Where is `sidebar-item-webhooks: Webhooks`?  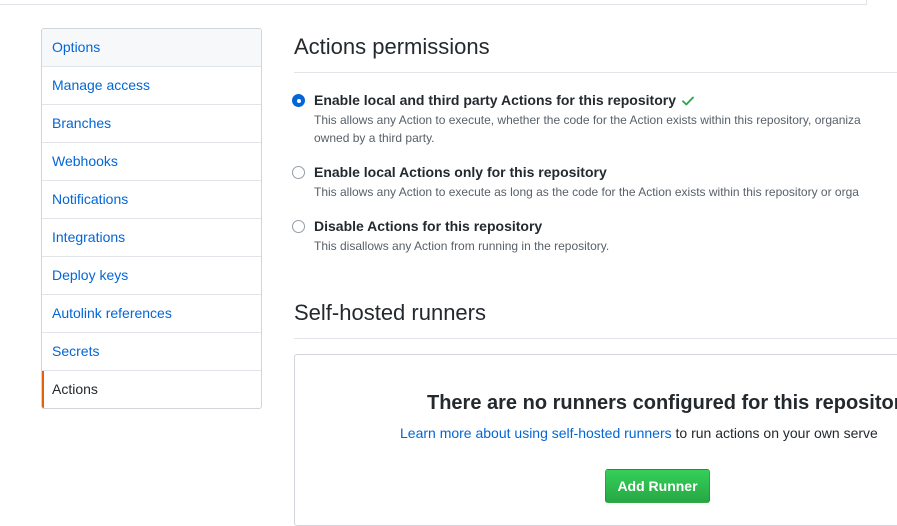
sidebar-item-webhooks: Webhooks is located at coordinates (151, 162).